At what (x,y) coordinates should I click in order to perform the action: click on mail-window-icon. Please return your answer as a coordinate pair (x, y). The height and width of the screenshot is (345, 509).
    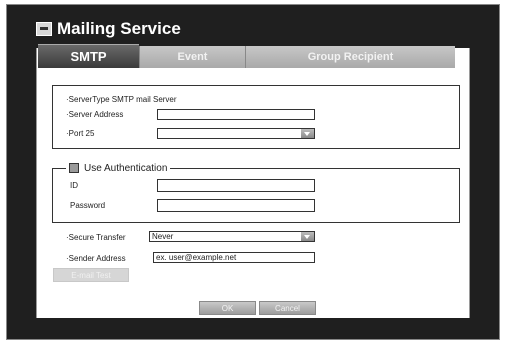
    Looking at the image, I should click on (44, 29).